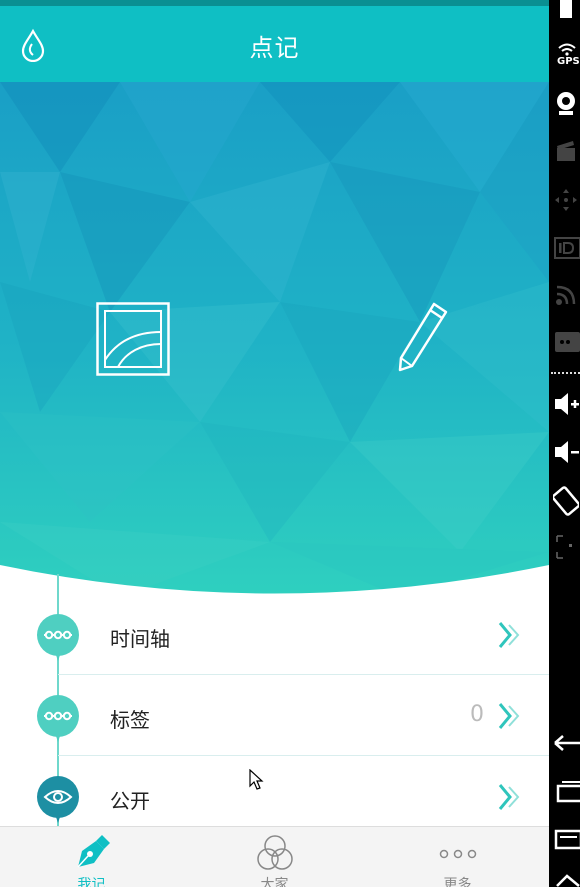 This screenshot has width=580, height=887. I want to click on webcam-icon, so click(566, 103).